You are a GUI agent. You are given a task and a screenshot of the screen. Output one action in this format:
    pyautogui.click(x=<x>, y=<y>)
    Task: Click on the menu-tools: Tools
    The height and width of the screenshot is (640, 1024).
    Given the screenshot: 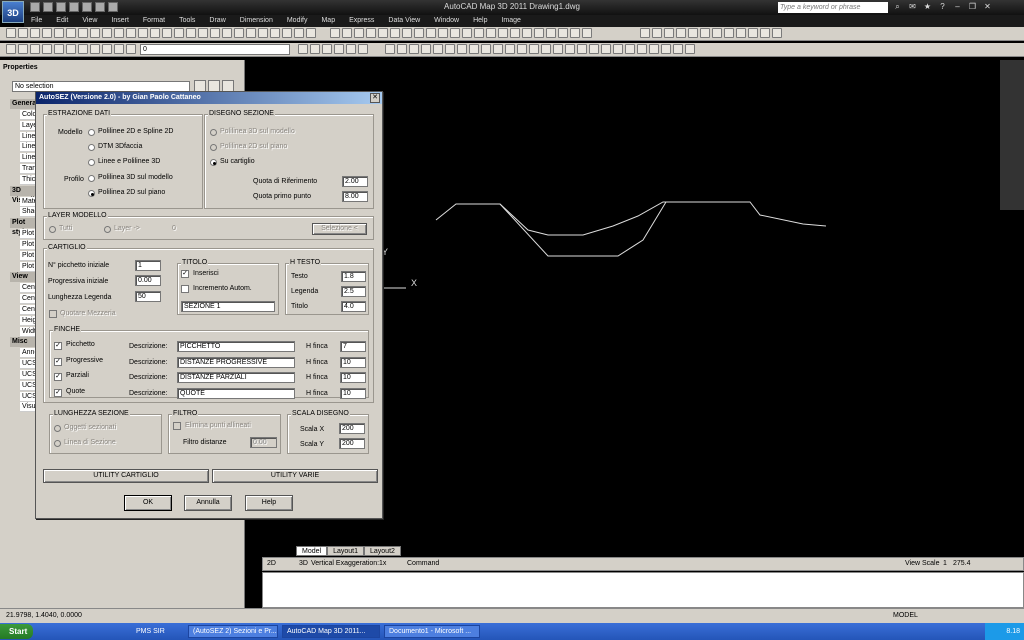 What is the action you would take?
    pyautogui.click(x=187, y=21)
    